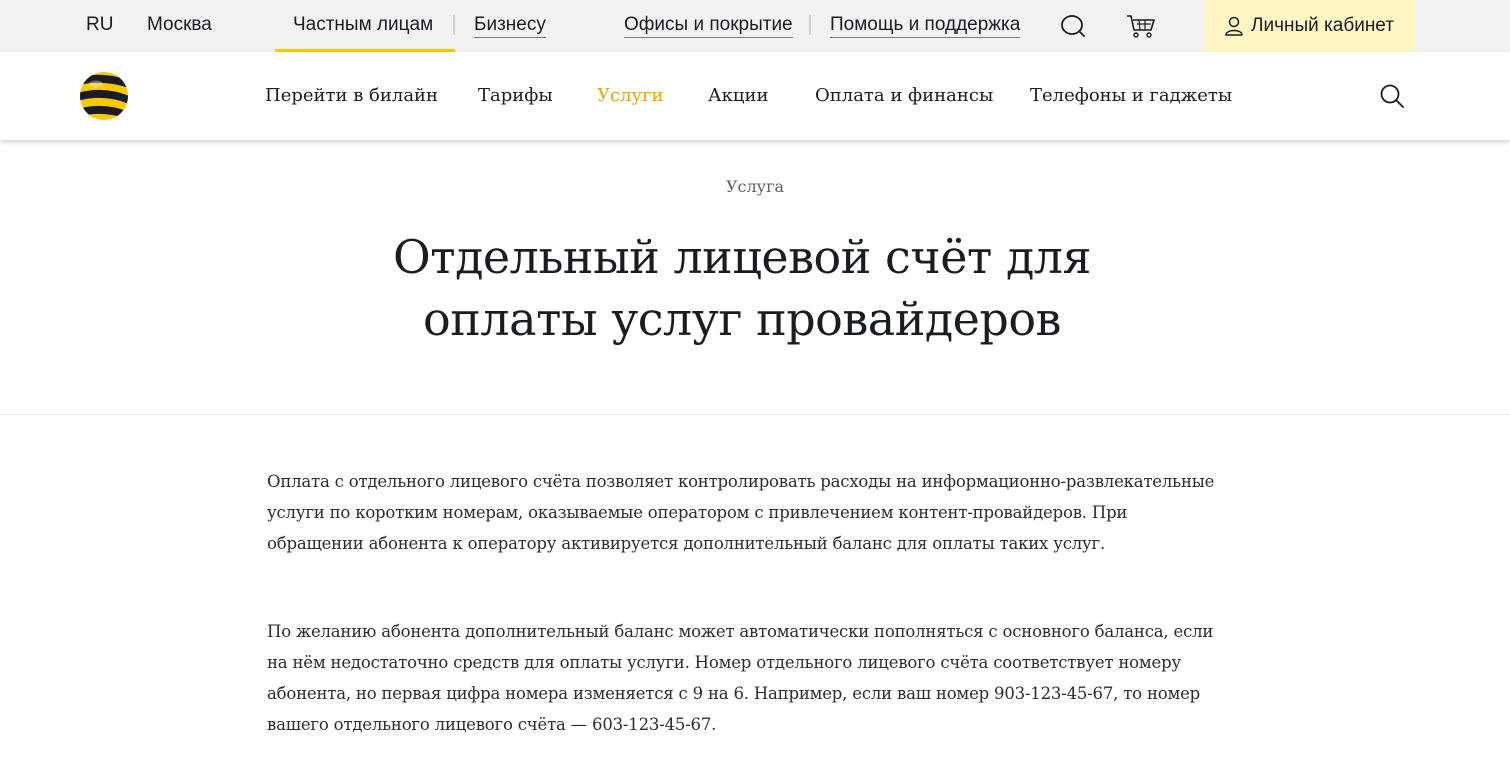 The height and width of the screenshot is (766, 1510). Describe the element at coordinates (1392, 96) in the screenshot. I see `nav-search-icon` at that location.